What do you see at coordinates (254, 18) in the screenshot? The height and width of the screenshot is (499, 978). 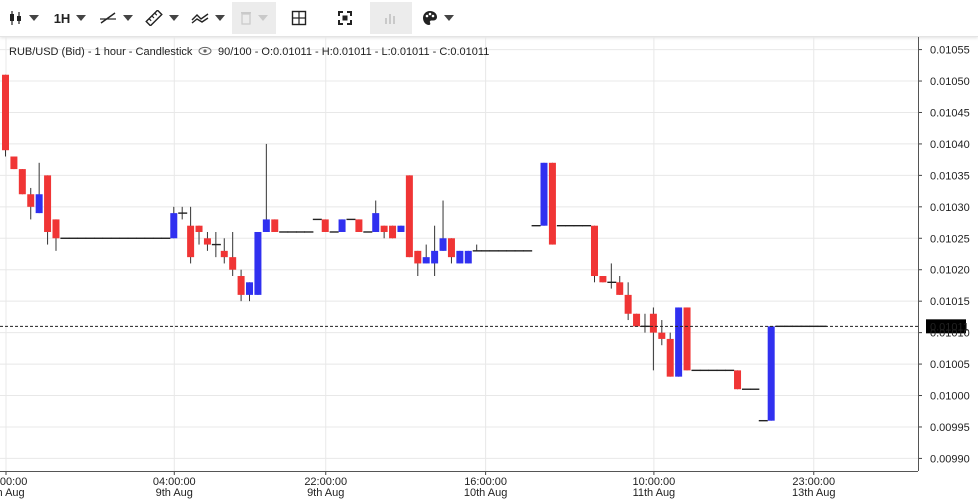 I see `delete-drawing-button` at bounding box center [254, 18].